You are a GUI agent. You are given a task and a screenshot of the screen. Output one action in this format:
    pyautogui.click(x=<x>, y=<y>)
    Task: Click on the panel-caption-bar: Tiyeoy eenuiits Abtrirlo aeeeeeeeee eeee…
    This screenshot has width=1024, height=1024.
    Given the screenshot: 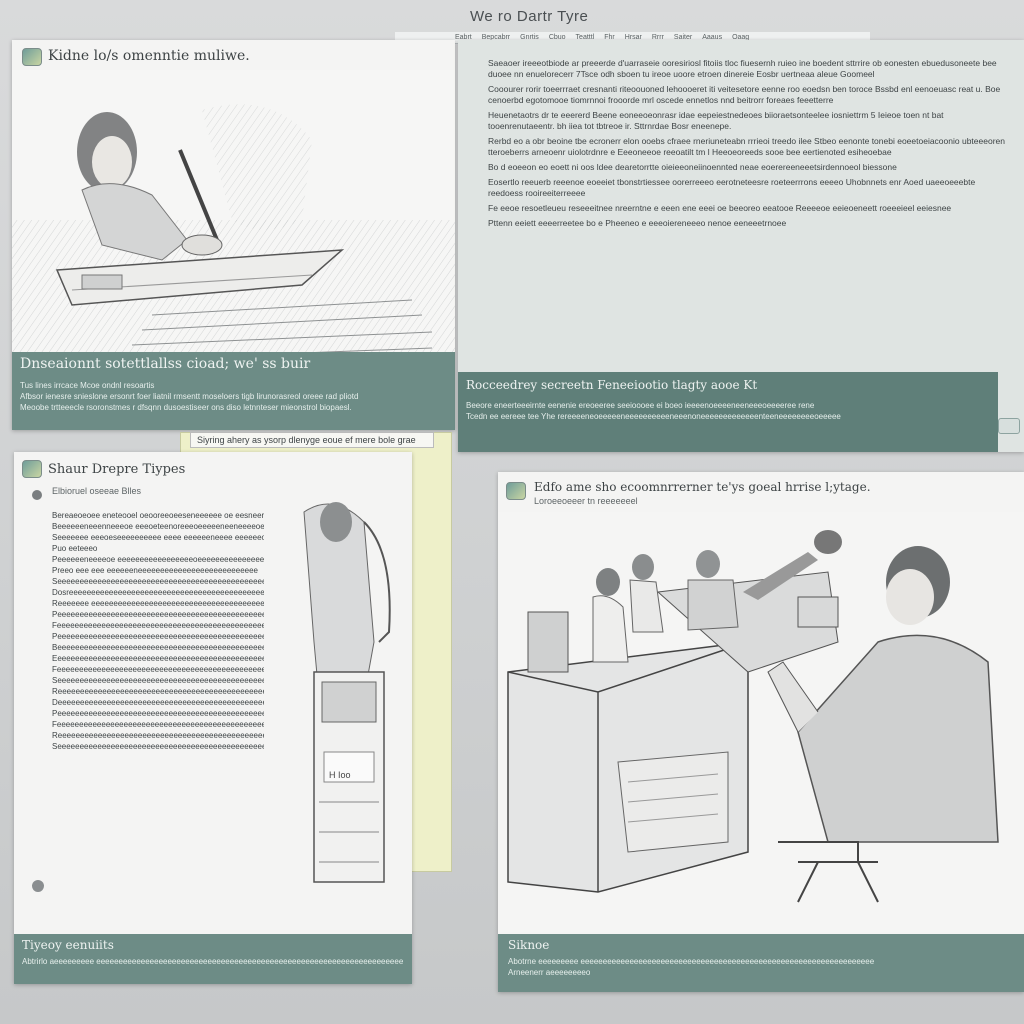 What is the action you would take?
    pyautogui.click(x=213, y=959)
    